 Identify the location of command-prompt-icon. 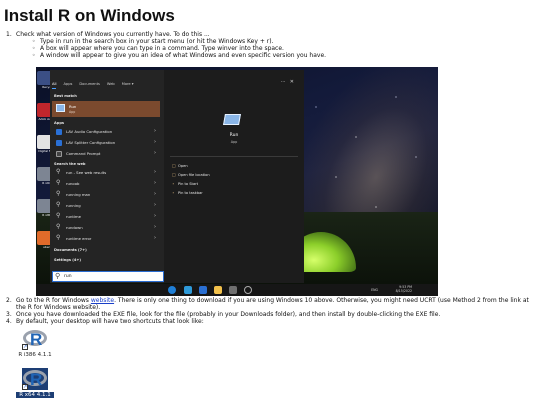
(59, 154).